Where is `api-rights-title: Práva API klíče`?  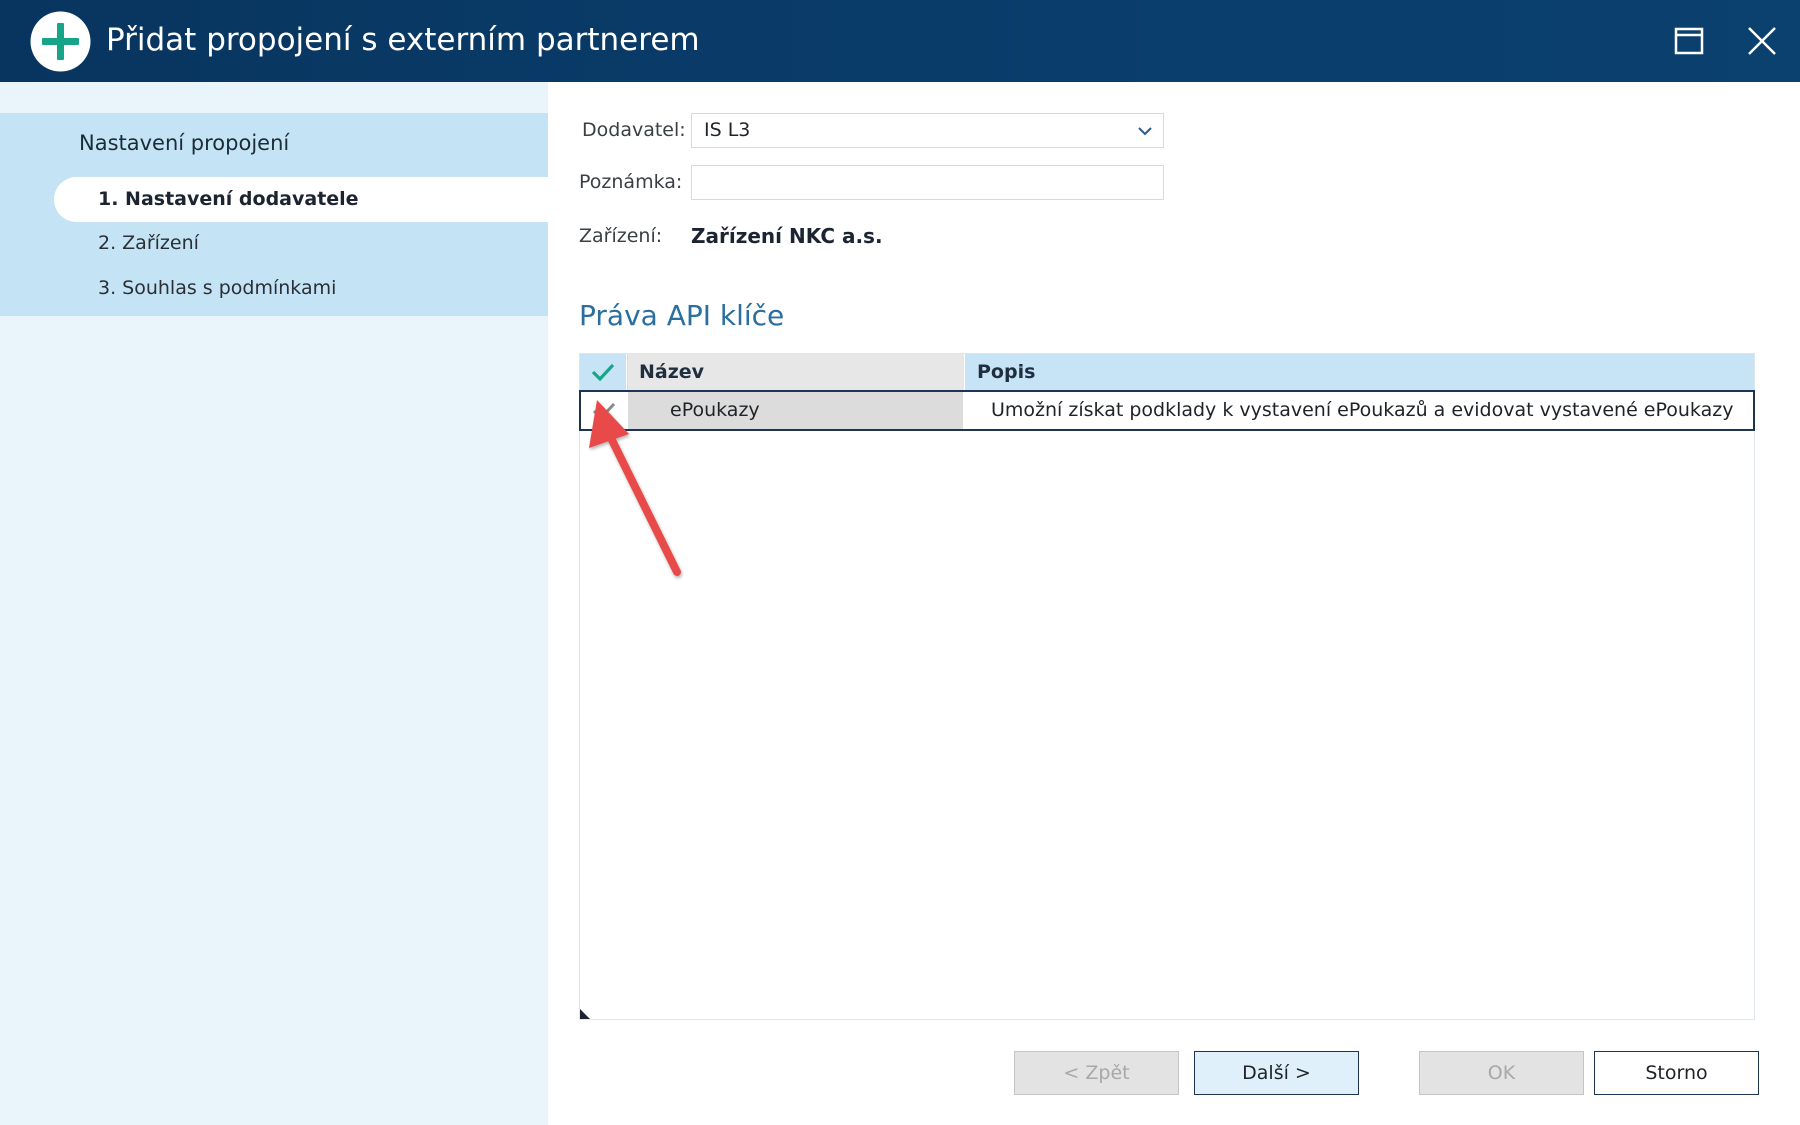
api-rights-title: Práva API klíče is located at coordinates (682, 315).